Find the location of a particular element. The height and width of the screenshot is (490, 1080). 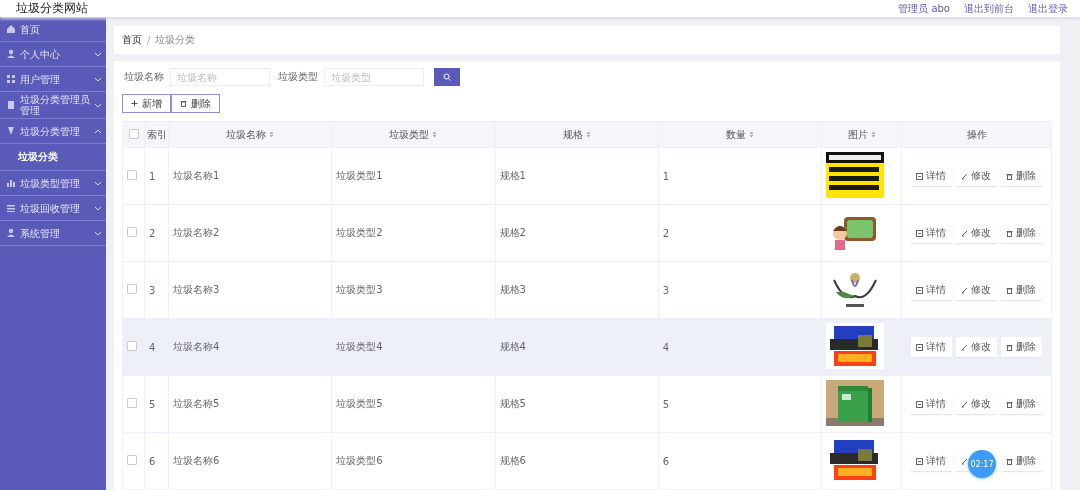

table-cell: 垃圾类型6 is located at coordinates (359, 460).